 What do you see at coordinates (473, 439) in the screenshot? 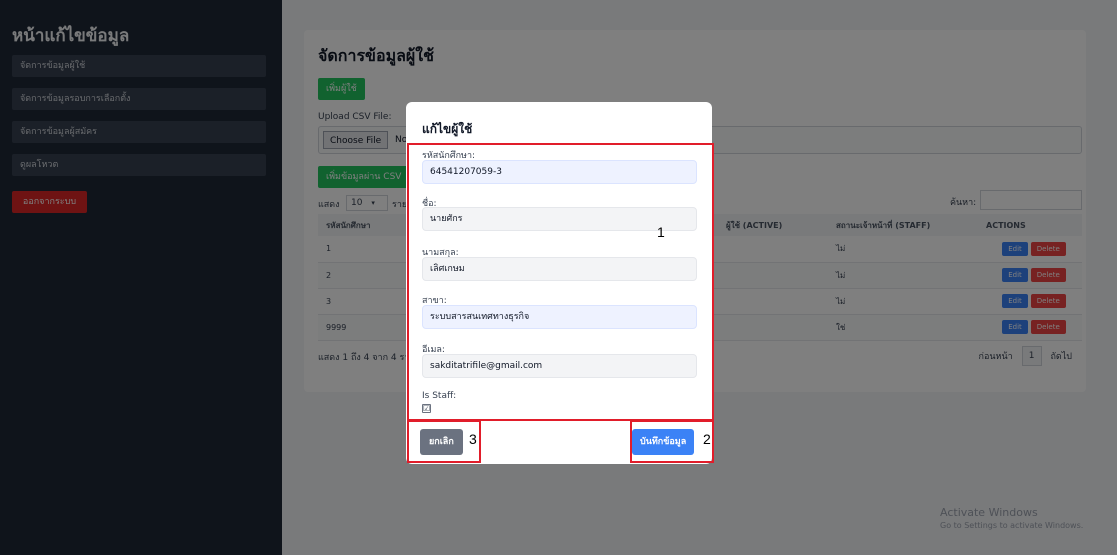
I see `annotation-label-3: 3` at bounding box center [473, 439].